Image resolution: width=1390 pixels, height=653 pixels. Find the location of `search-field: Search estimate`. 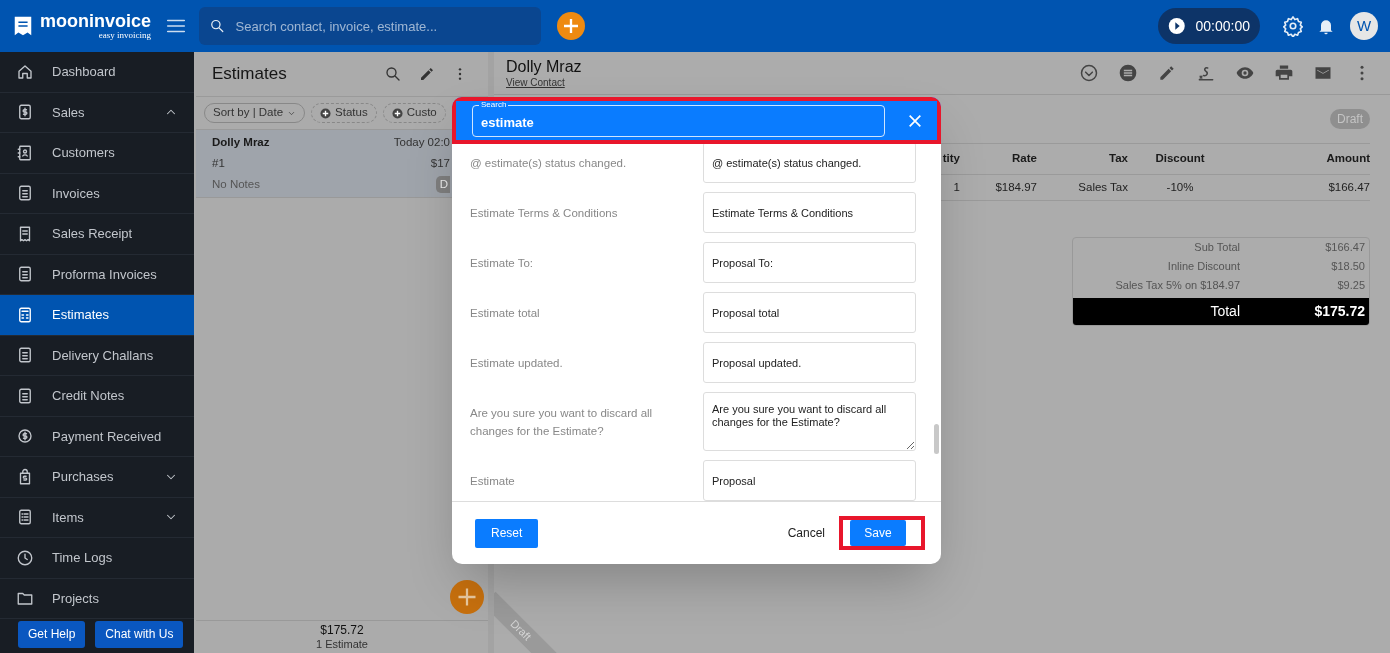

search-field: Search estimate is located at coordinates (678, 120).